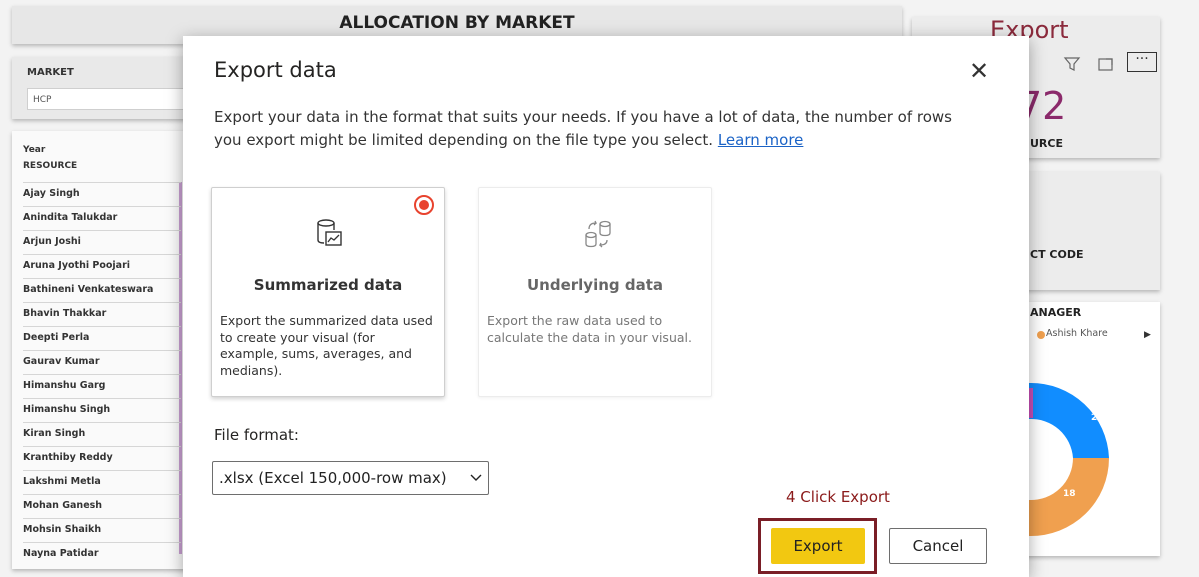 The image size is (1199, 577). I want to click on donut-chart: 20 18, so click(1069, 459).